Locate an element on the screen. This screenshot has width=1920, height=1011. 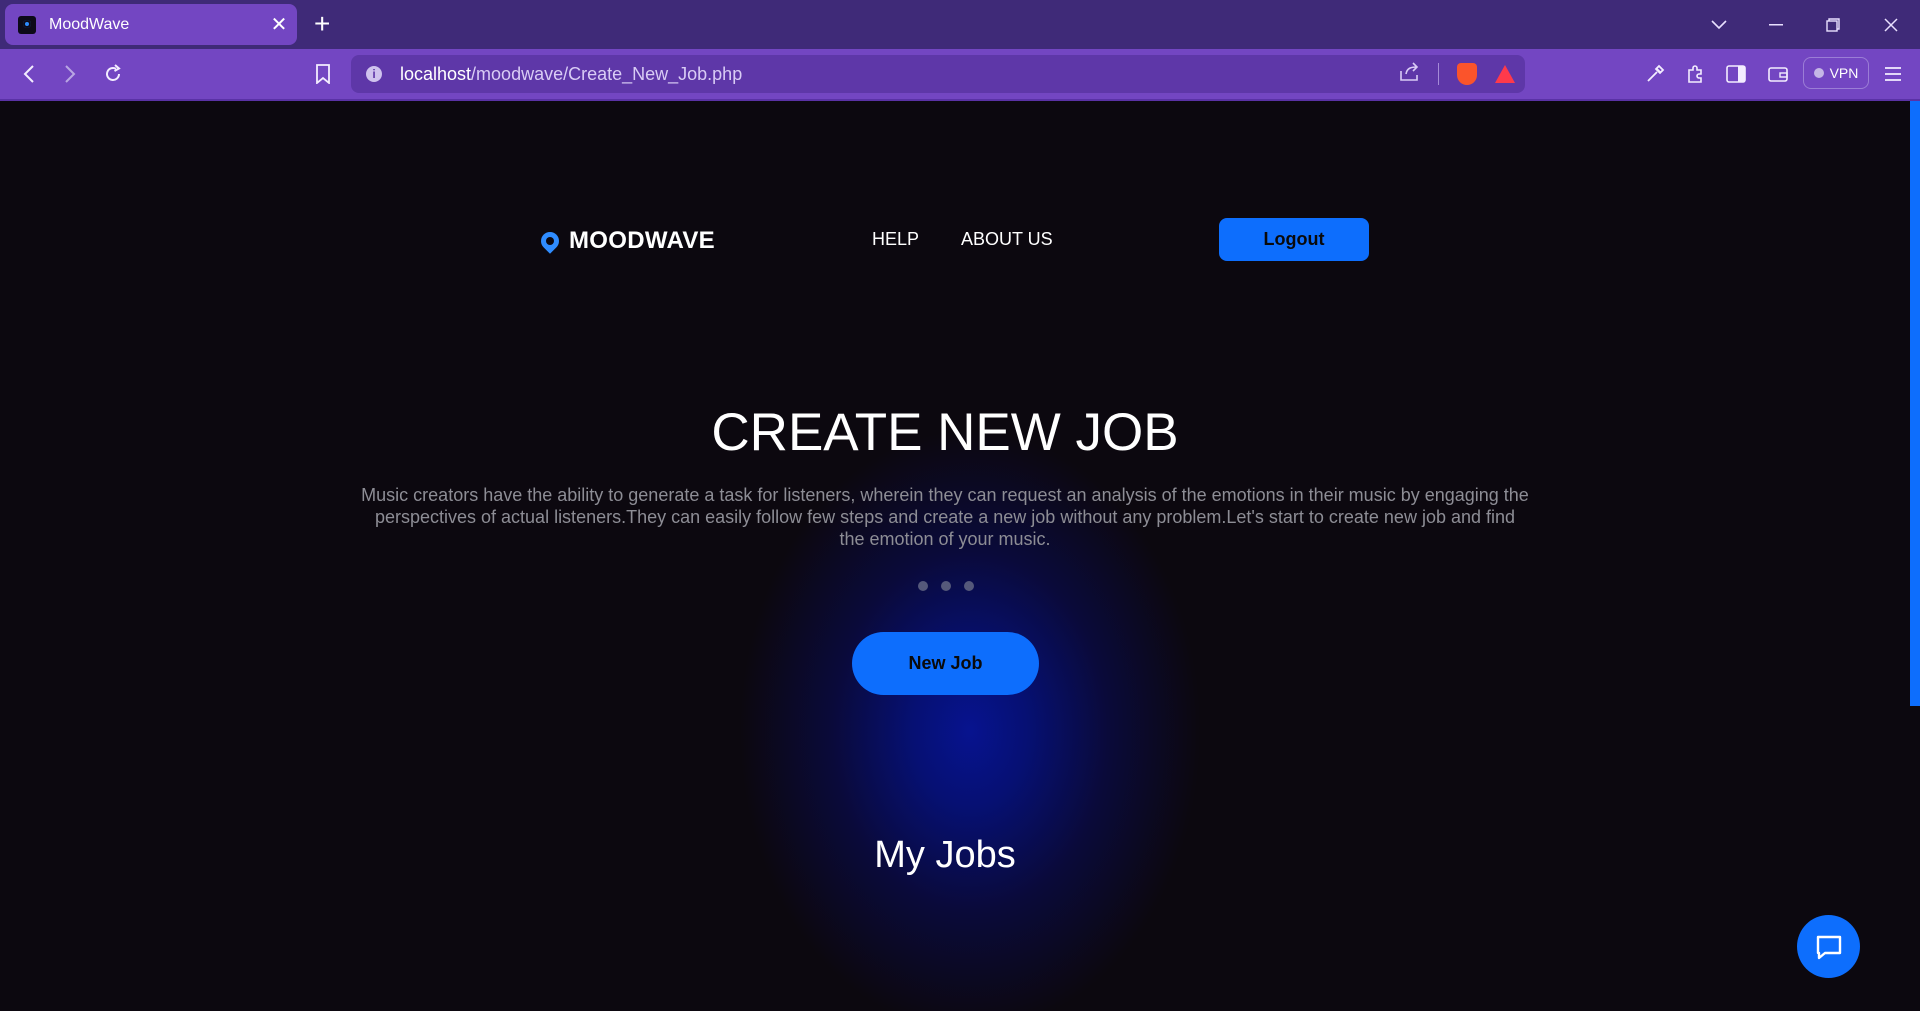
browser-tab: MoodWave ✕ is located at coordinates (151, 24).